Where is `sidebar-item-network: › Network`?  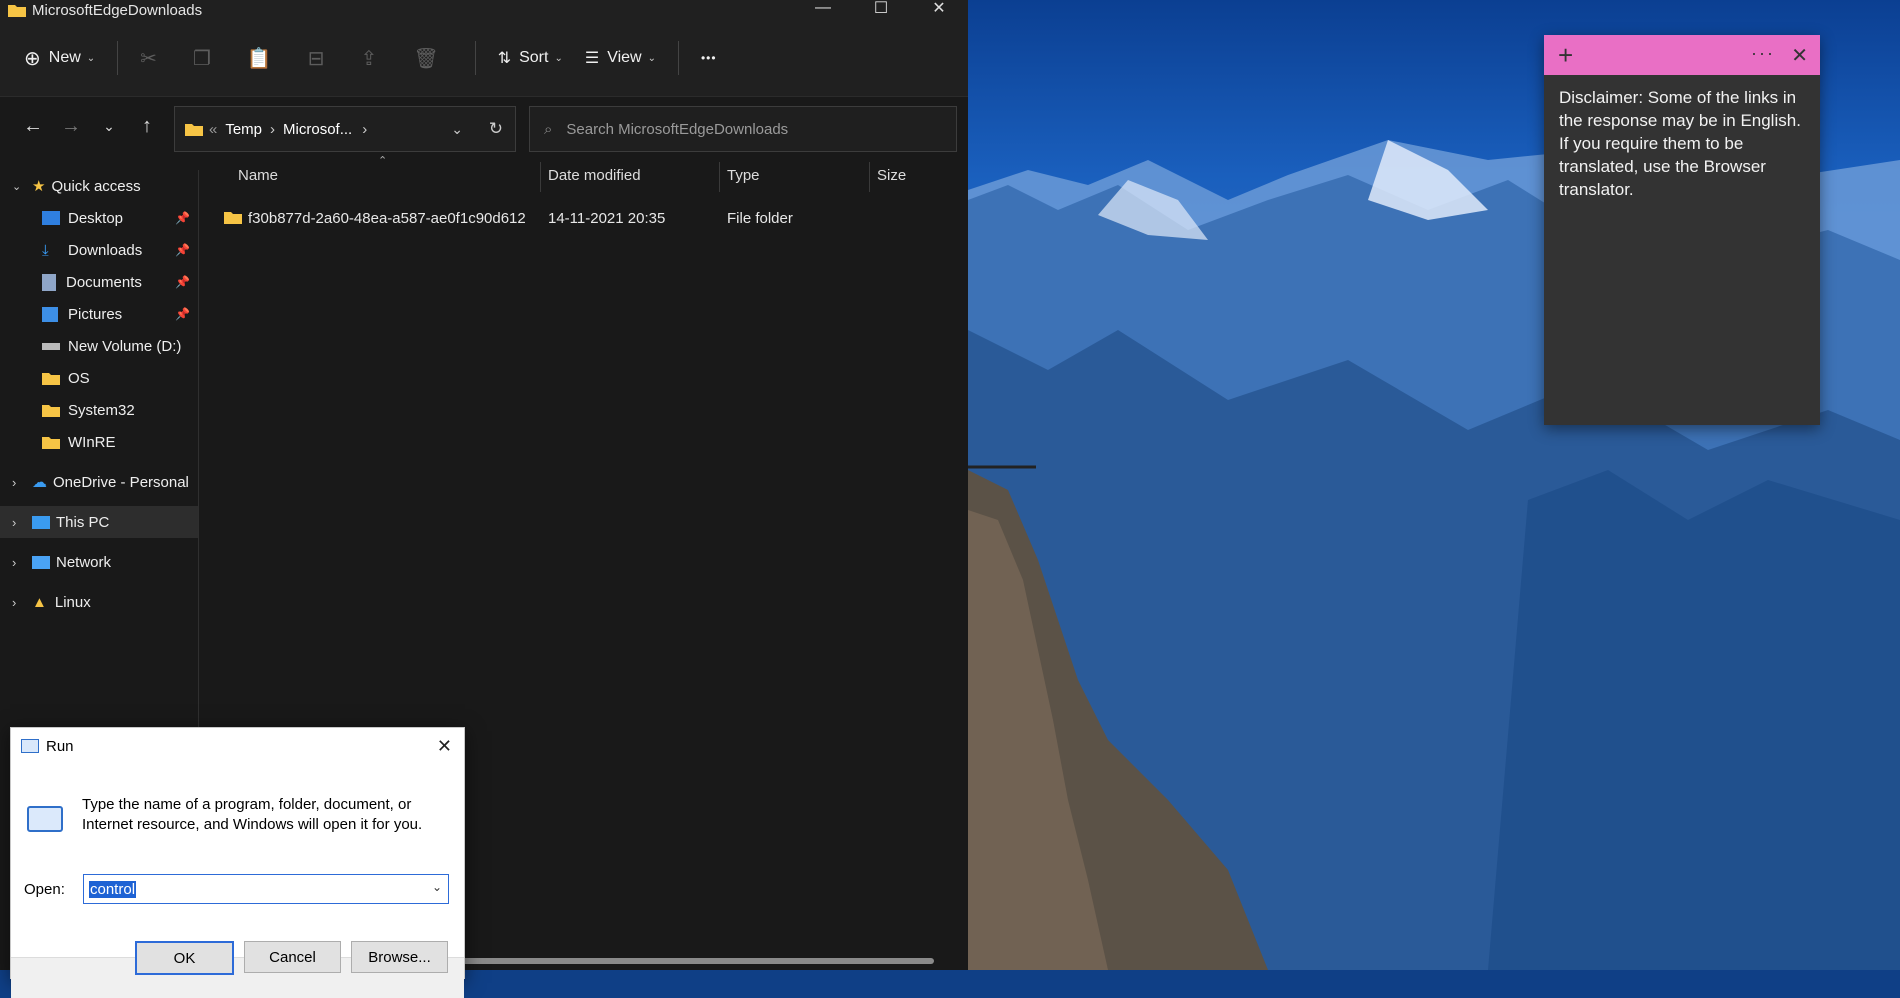 sidebar-item-network: › Network is located at coordinates (99, 562).